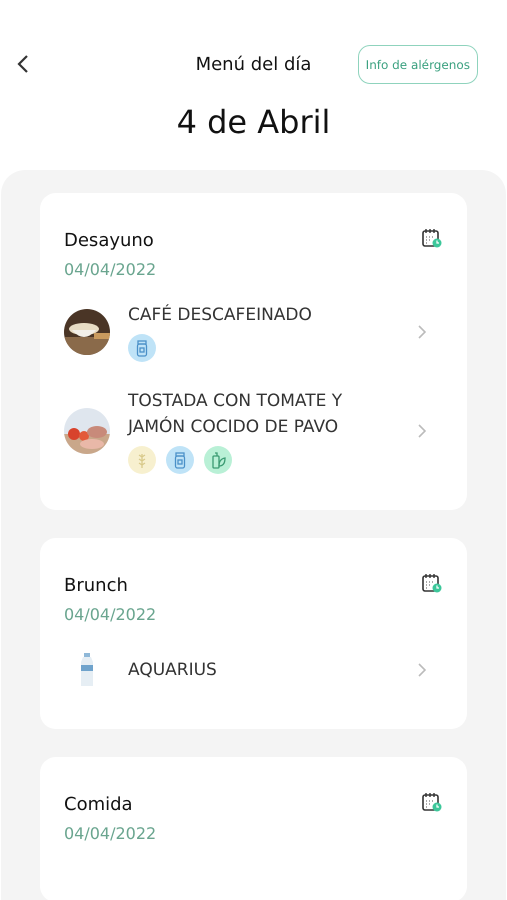  What do you see at coordinates (173, 670) in the screenshot?
I see `dish-name: AQUARIUS` at bounding box center [173, 670].